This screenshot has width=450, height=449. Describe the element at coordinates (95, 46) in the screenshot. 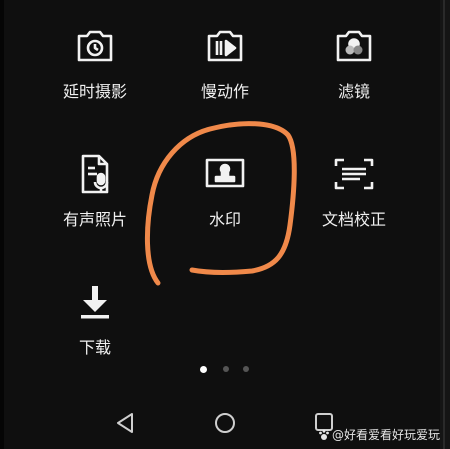

I see `timelapse-icon` at that location.